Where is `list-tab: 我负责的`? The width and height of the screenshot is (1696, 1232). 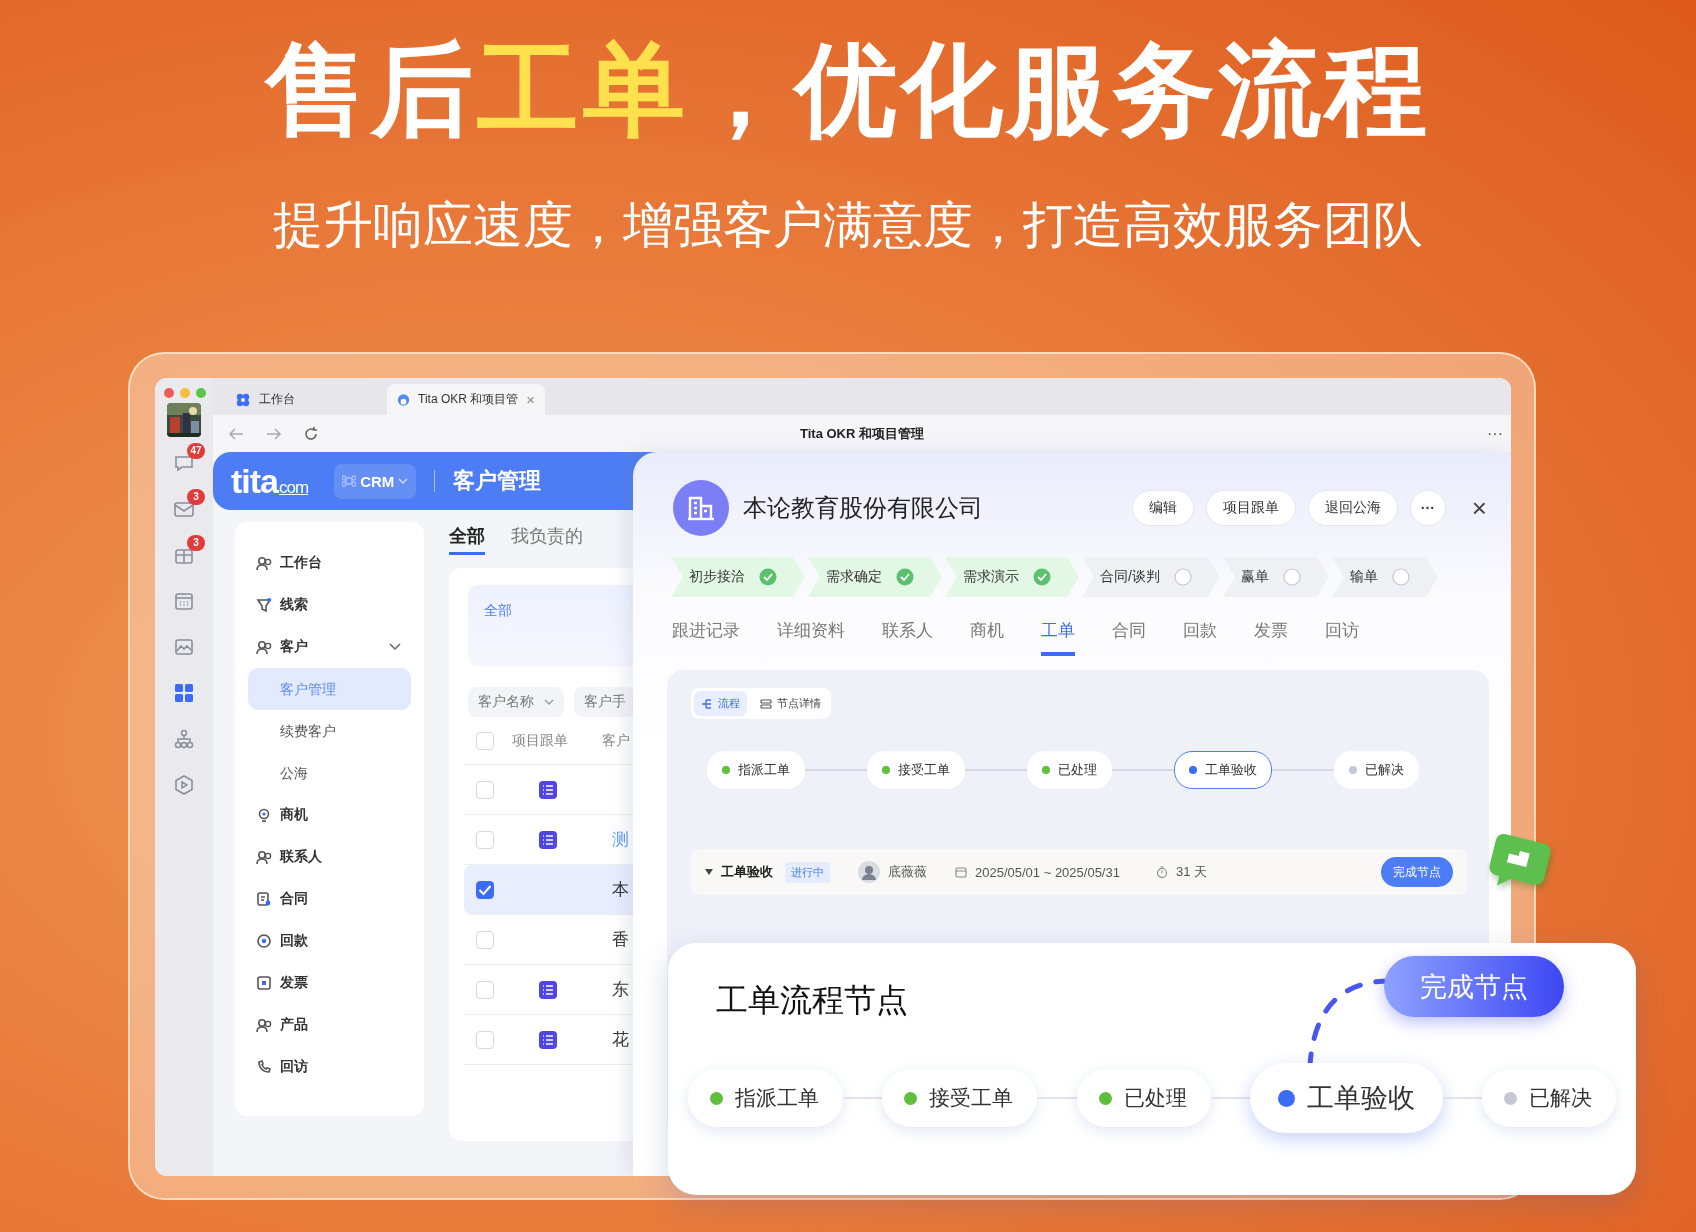
list-tab: 我负责的 is located at coordinates (547, 539).